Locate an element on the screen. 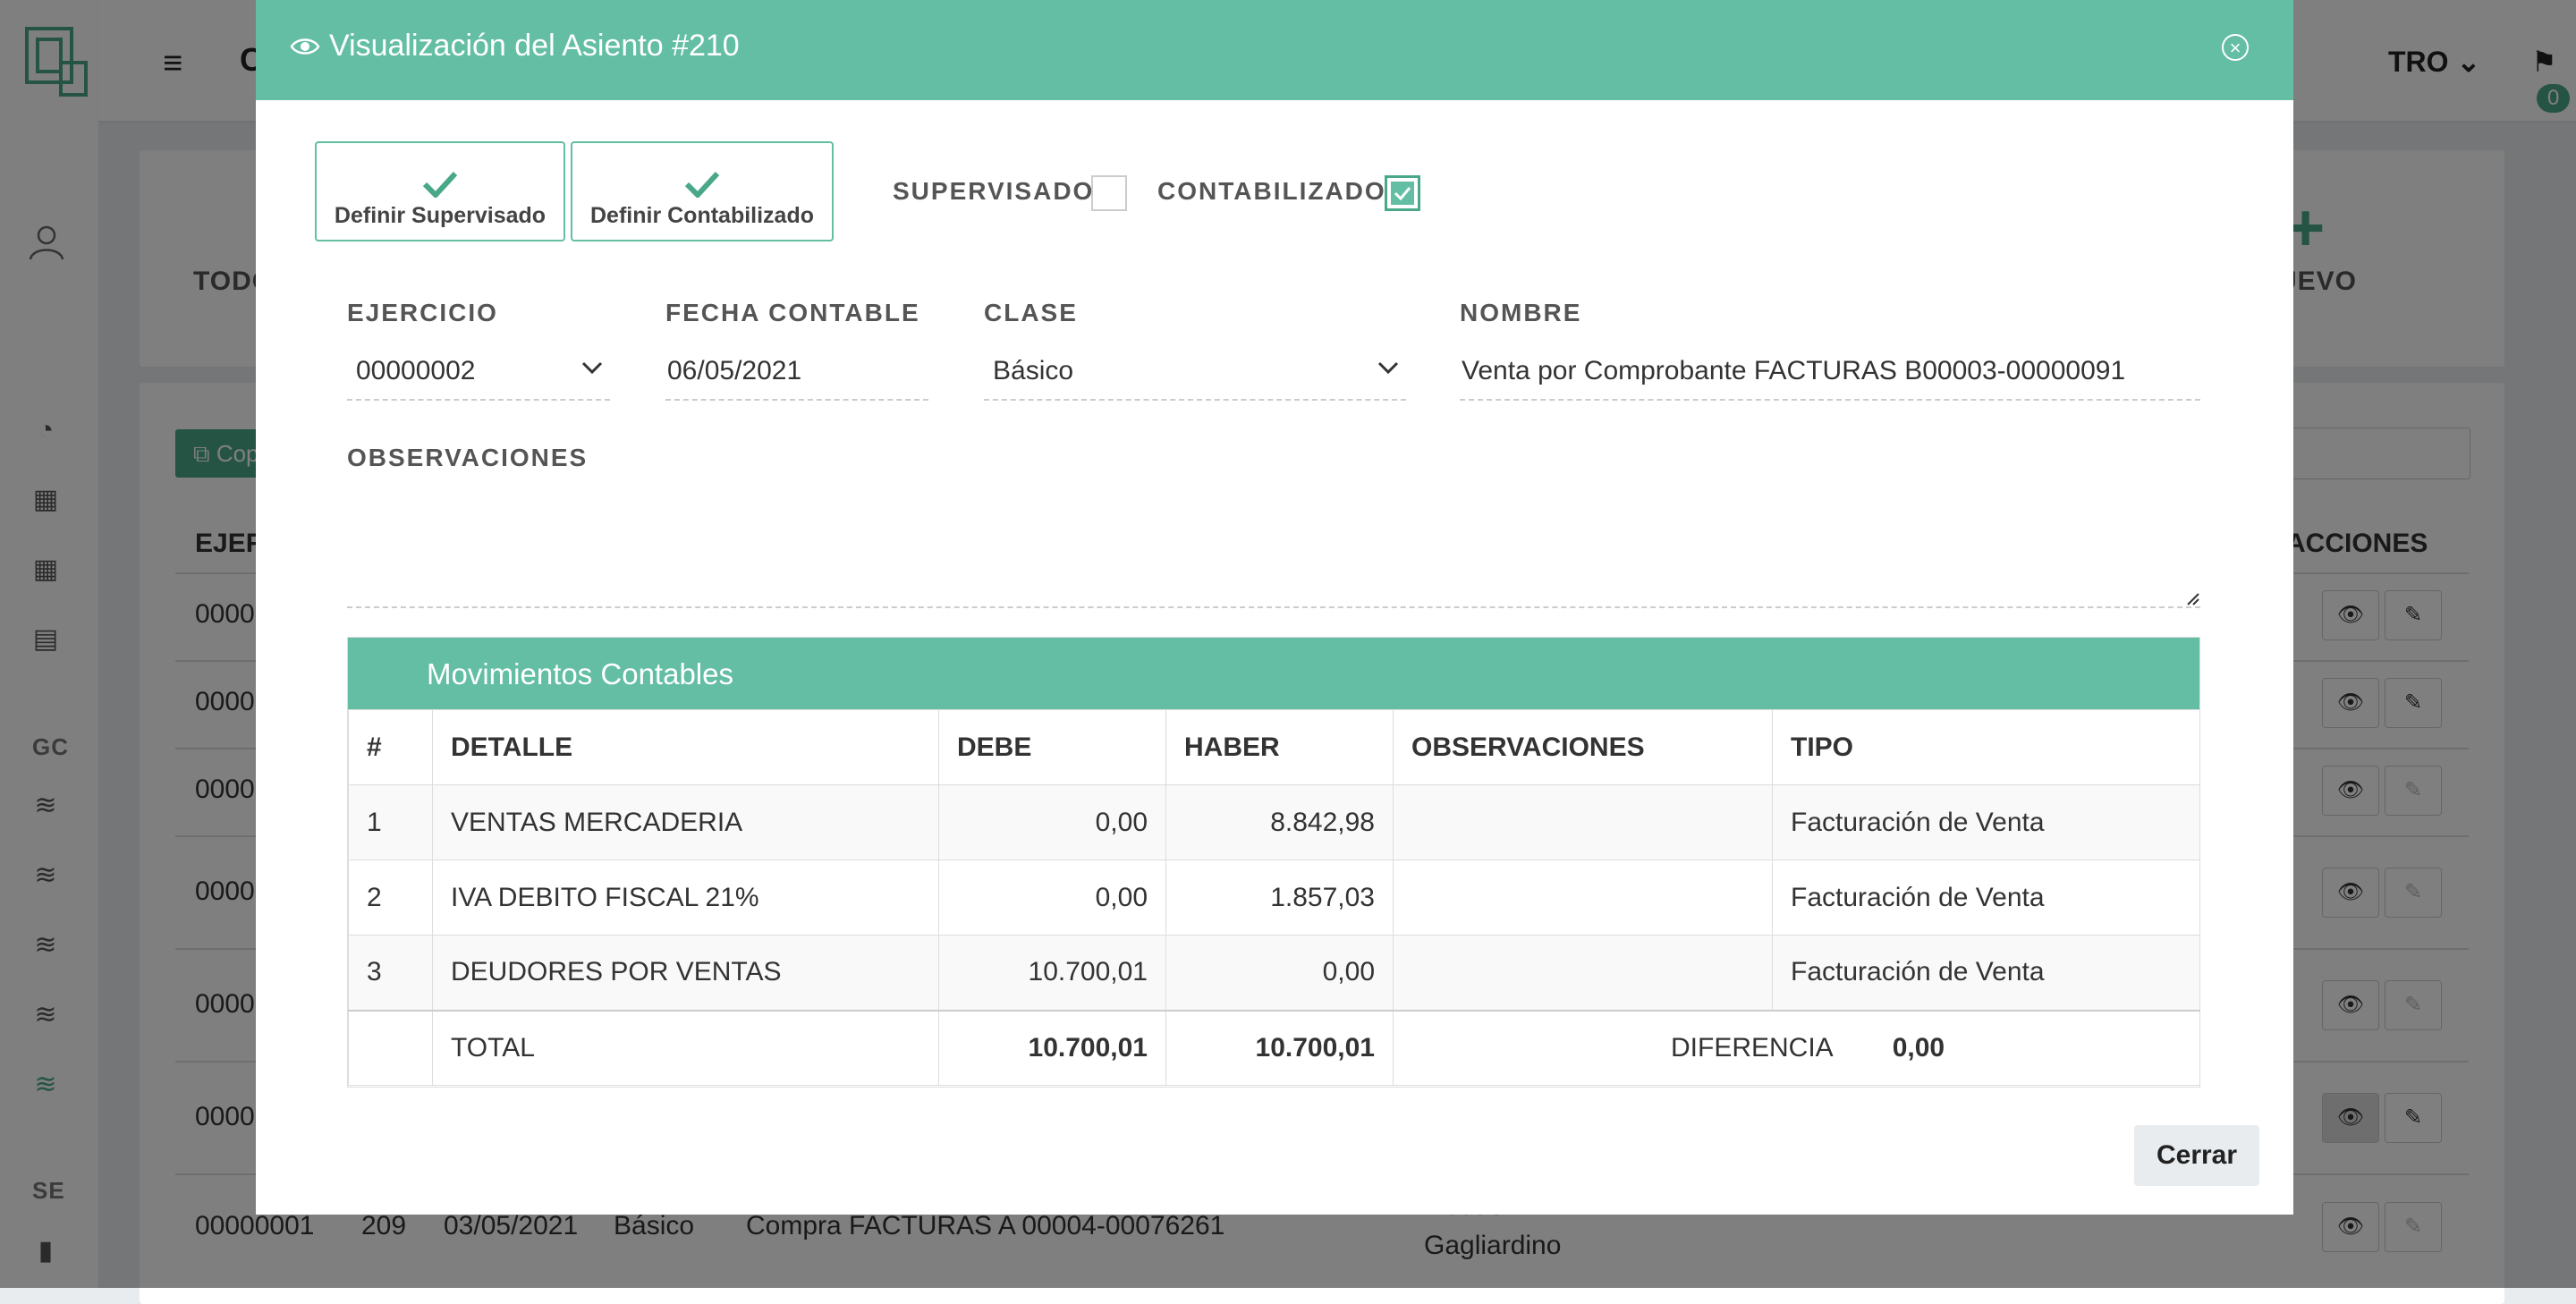 This screenshot has height=1304, width=2576. cell-haber: 8.842,98 is located at coordinates (1279, 822).